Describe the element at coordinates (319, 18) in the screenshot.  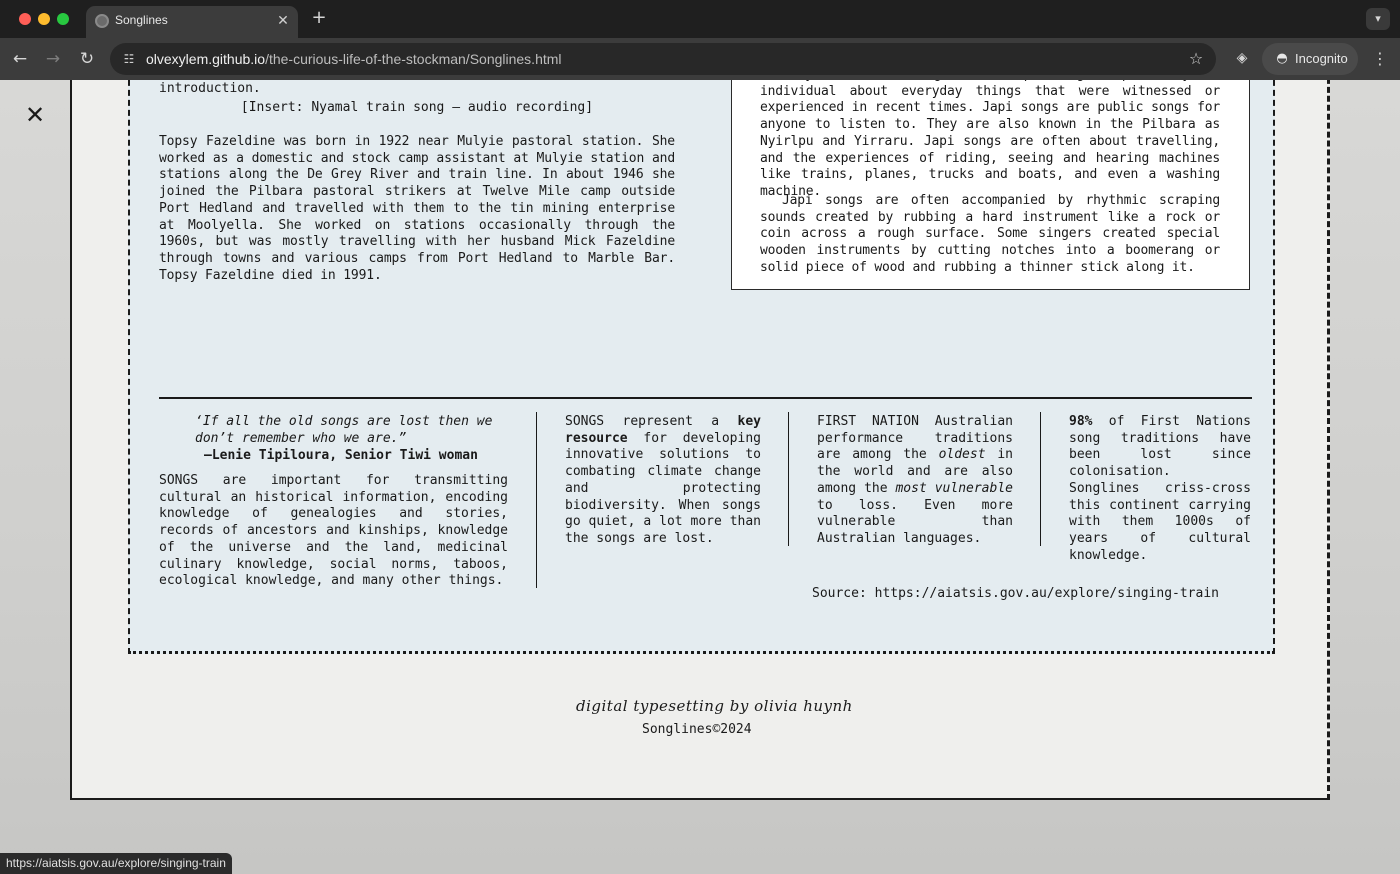
I see `new-tab-button: +` at that location.